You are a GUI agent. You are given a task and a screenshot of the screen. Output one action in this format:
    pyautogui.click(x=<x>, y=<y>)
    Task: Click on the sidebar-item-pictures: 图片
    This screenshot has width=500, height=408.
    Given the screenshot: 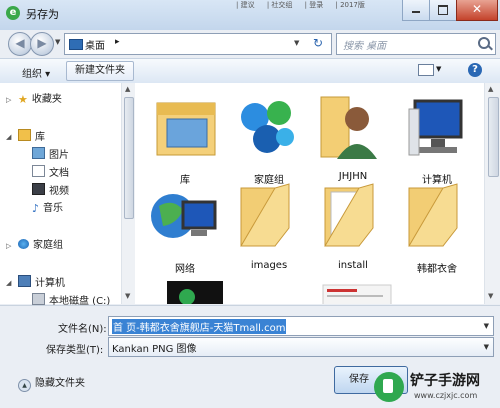 What is the action you would take?
    pyautogui.click(x=50, y=155)
    